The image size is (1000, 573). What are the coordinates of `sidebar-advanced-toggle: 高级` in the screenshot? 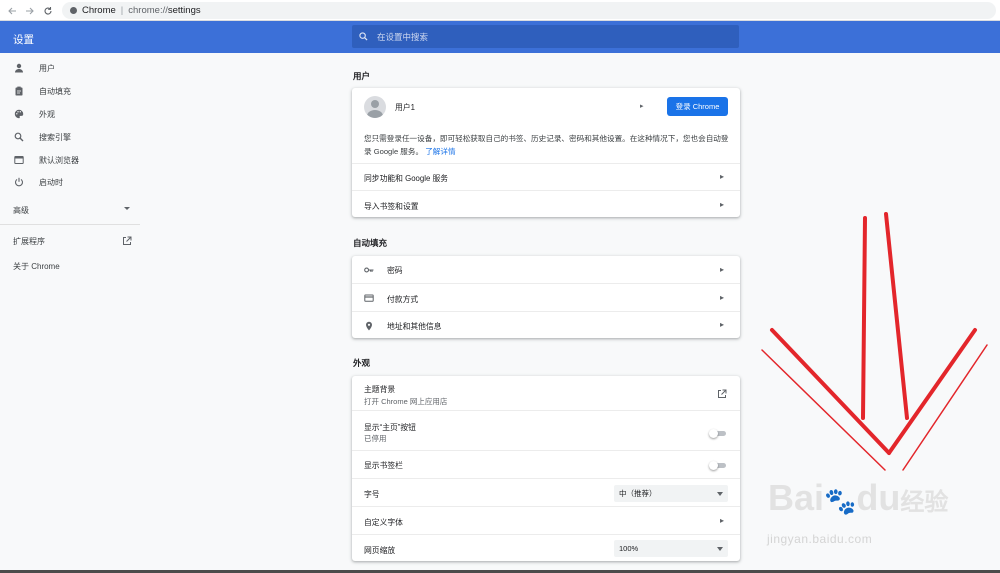 It's located at (70, 210).